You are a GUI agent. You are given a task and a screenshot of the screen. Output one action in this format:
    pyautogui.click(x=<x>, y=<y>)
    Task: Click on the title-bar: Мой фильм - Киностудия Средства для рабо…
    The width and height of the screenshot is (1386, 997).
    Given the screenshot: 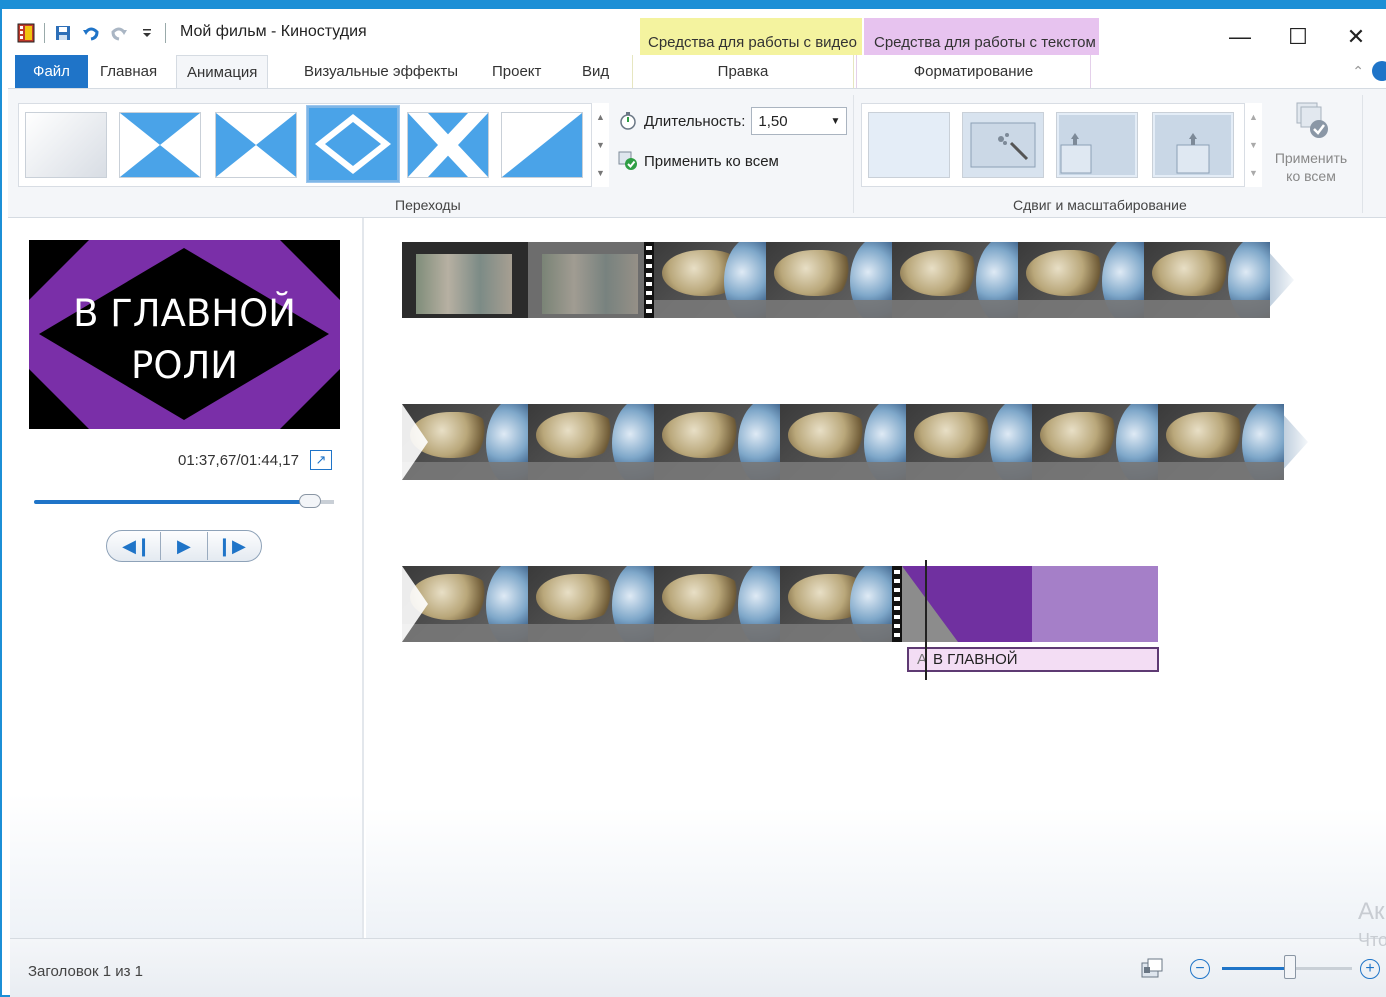 What is the action you would take?
    pyautogui.click(x=697, y=36)
    